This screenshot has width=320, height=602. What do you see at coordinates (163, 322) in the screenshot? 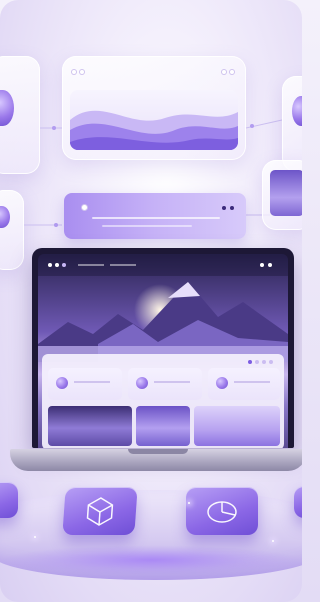
I see `mountain-landscape` at bounding box center [163, 322].